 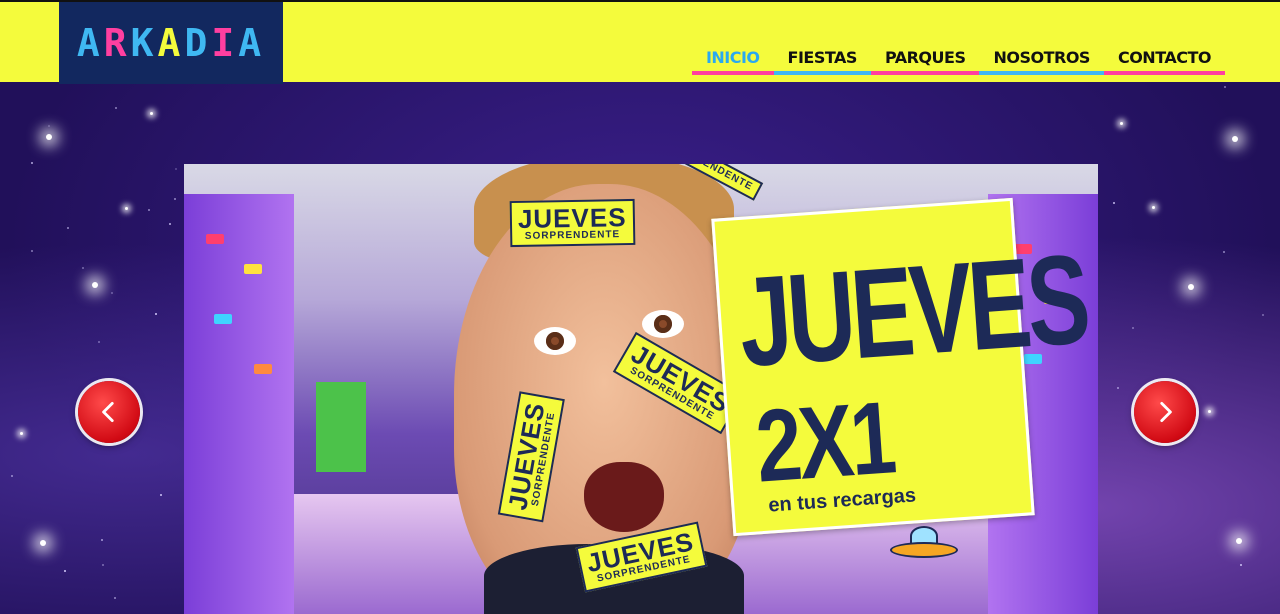 I want to click on logo-letter: K, so click(x=144, y=43).